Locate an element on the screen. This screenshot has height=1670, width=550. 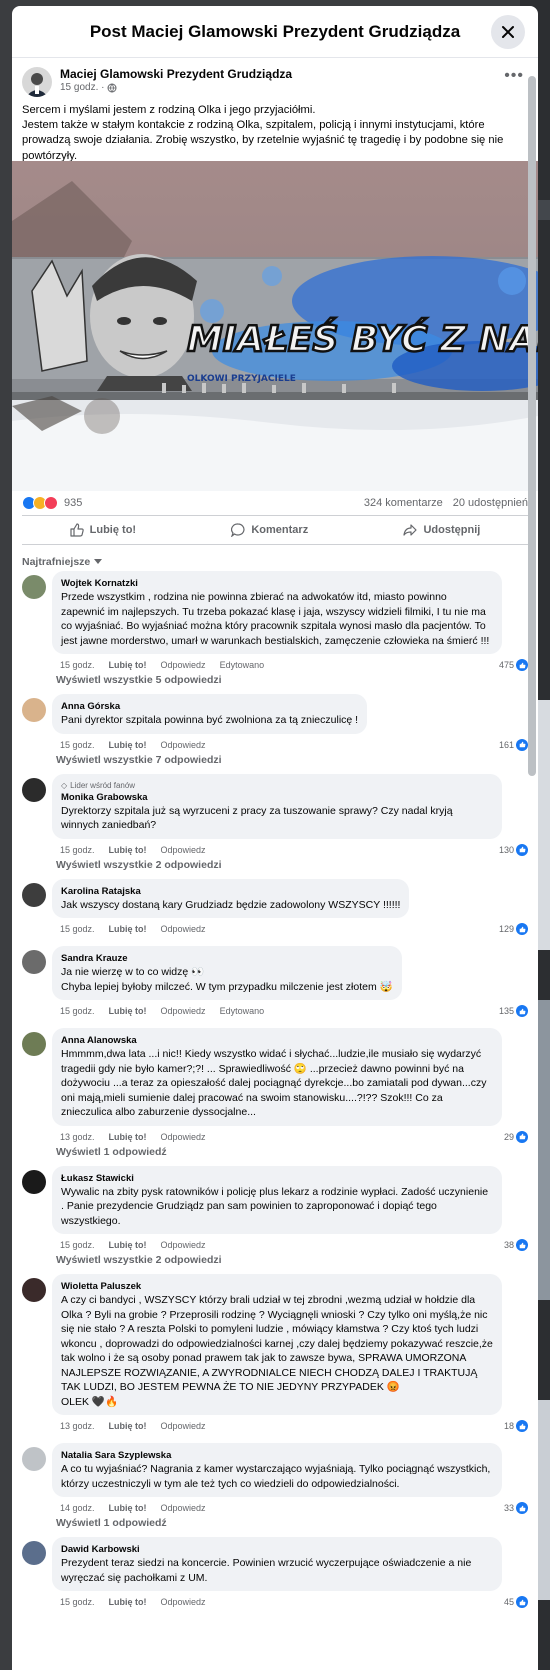
share-button: Udostępnij is located at coordinates (441, 530).